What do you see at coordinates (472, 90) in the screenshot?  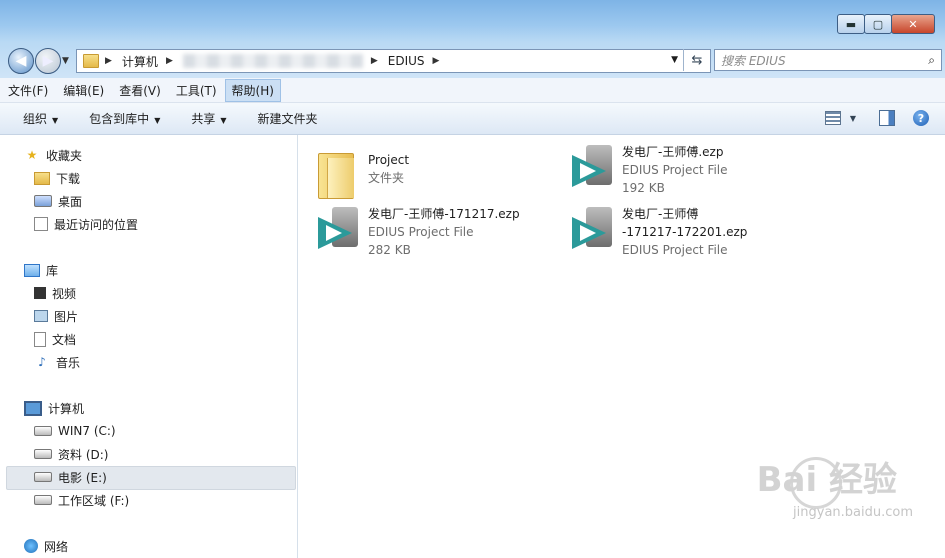 I see `menu-bar: 文件(F) 编辑(E) 查看(V) 工具(T) 帮助(H)` at bounding box center [472, 90].